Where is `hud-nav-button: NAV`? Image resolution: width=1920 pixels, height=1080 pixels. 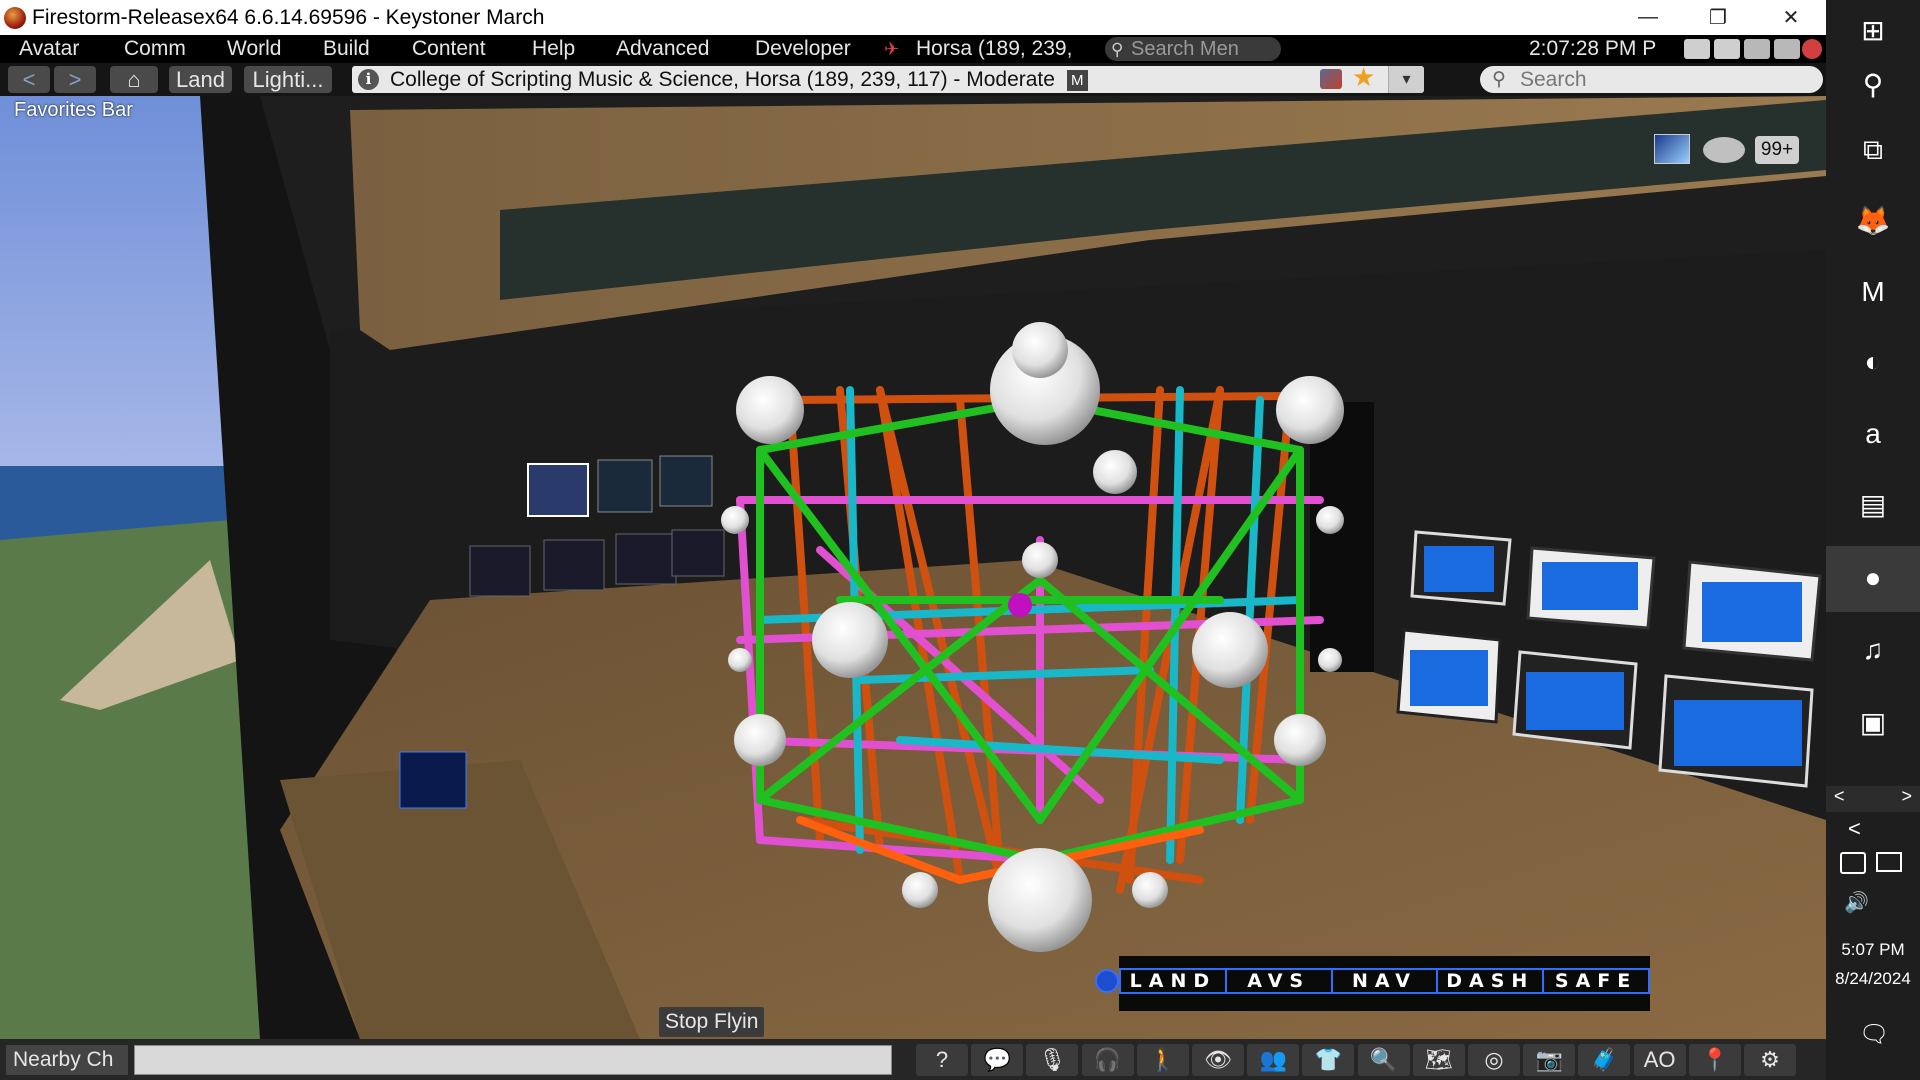
hud-nav-button: NAV is located at coordinates (1386, 981).